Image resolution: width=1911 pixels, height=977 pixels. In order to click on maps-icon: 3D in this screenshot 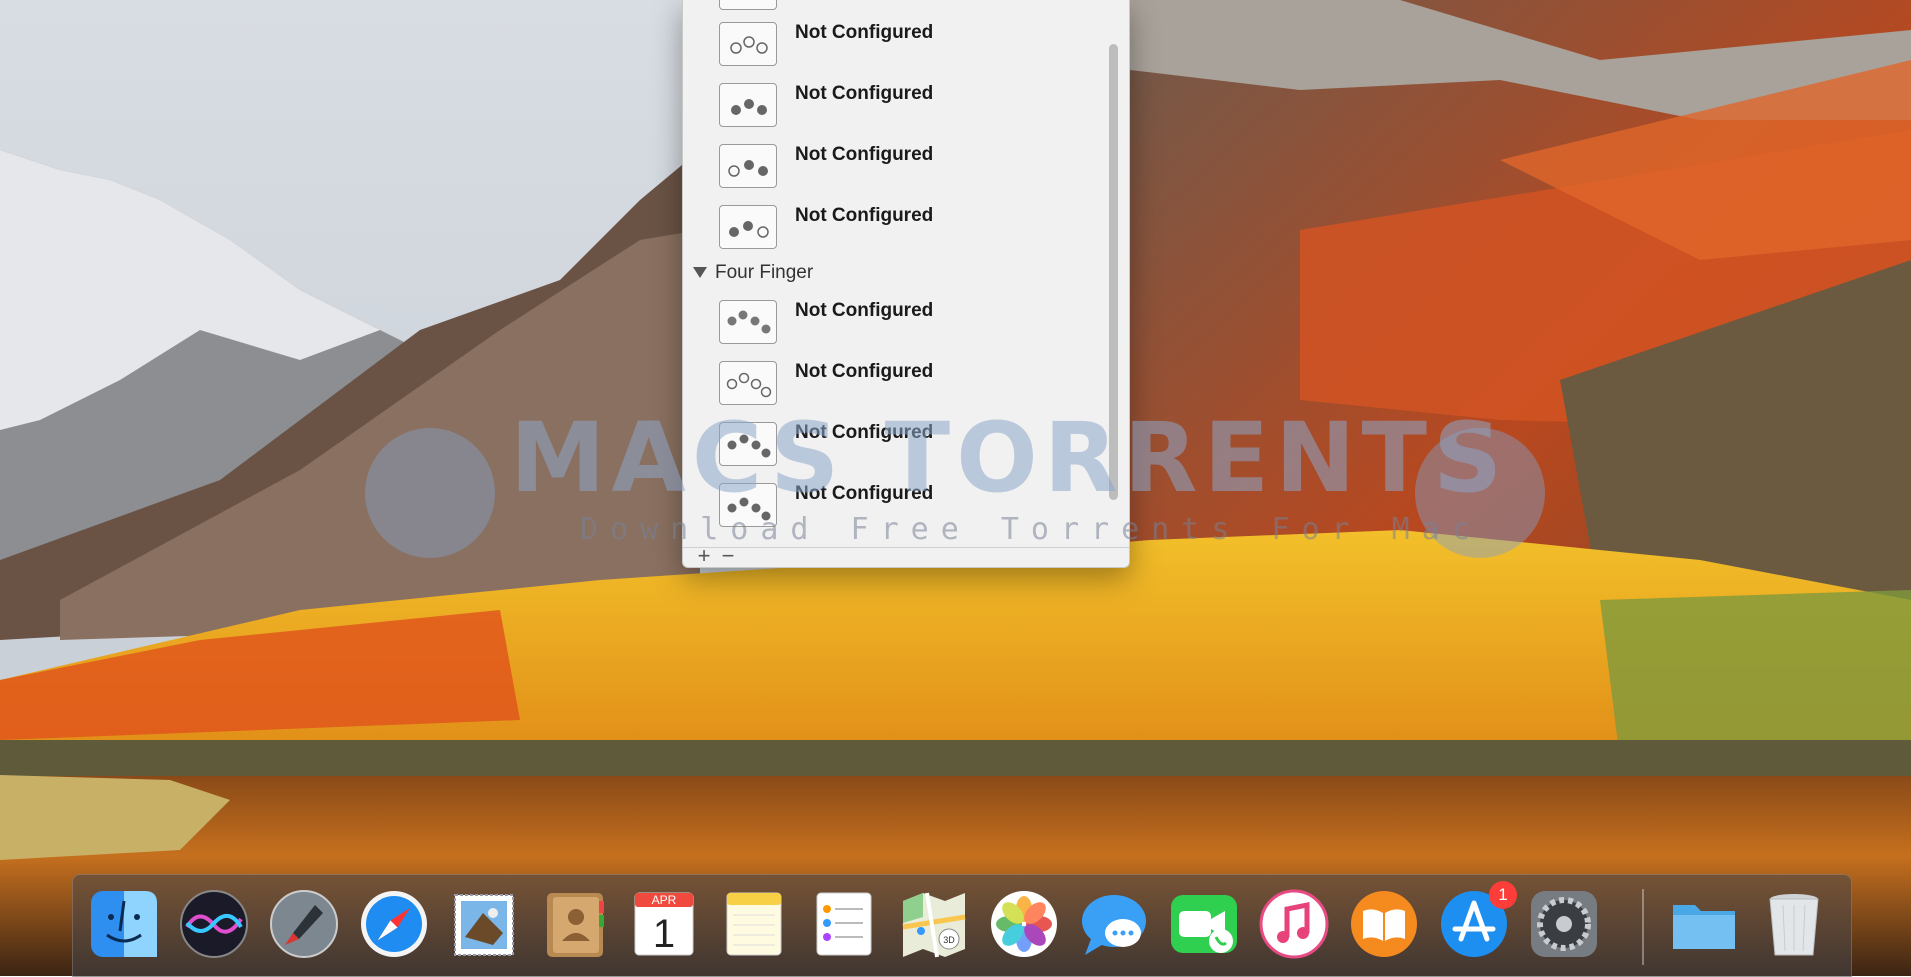, I will do `click(934, 924)`.